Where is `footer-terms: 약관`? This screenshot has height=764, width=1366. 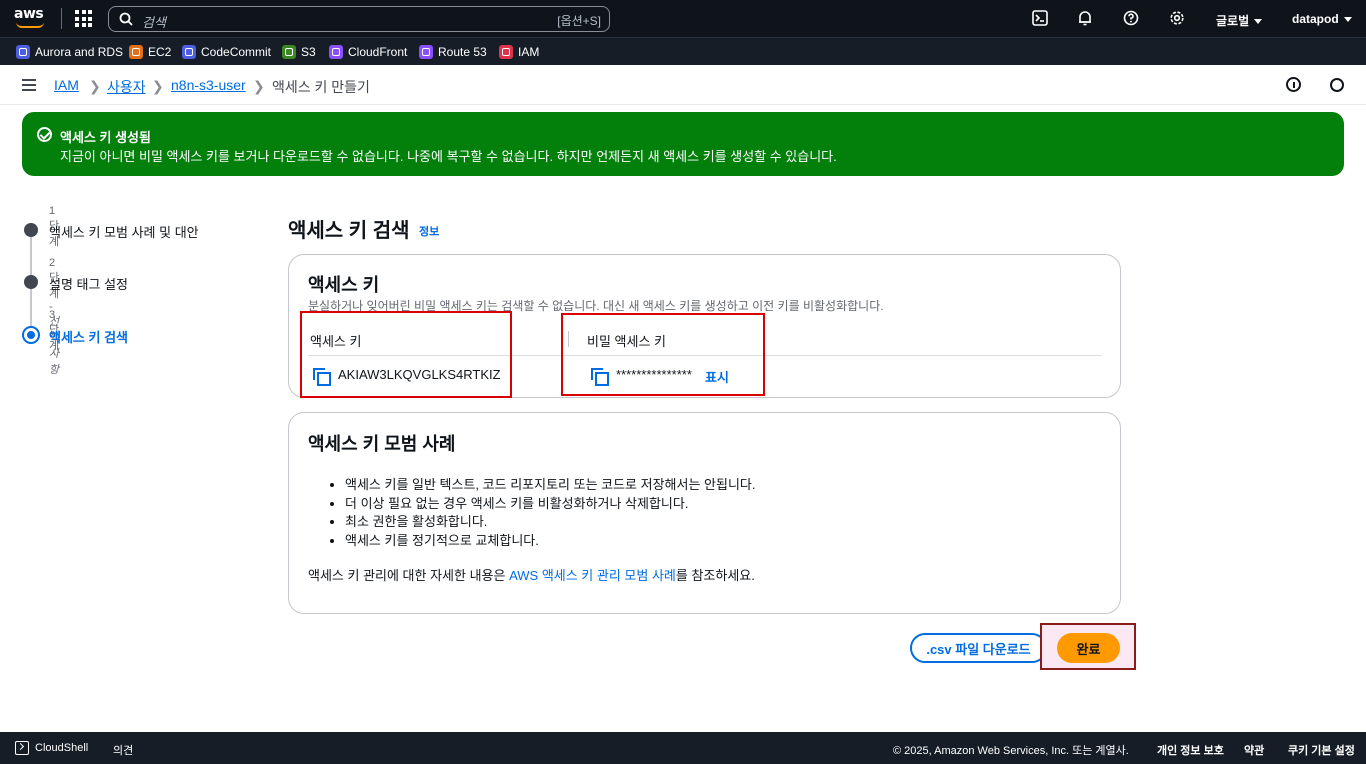
footer-terms: 약관 is located at coordinates (1254, 750).